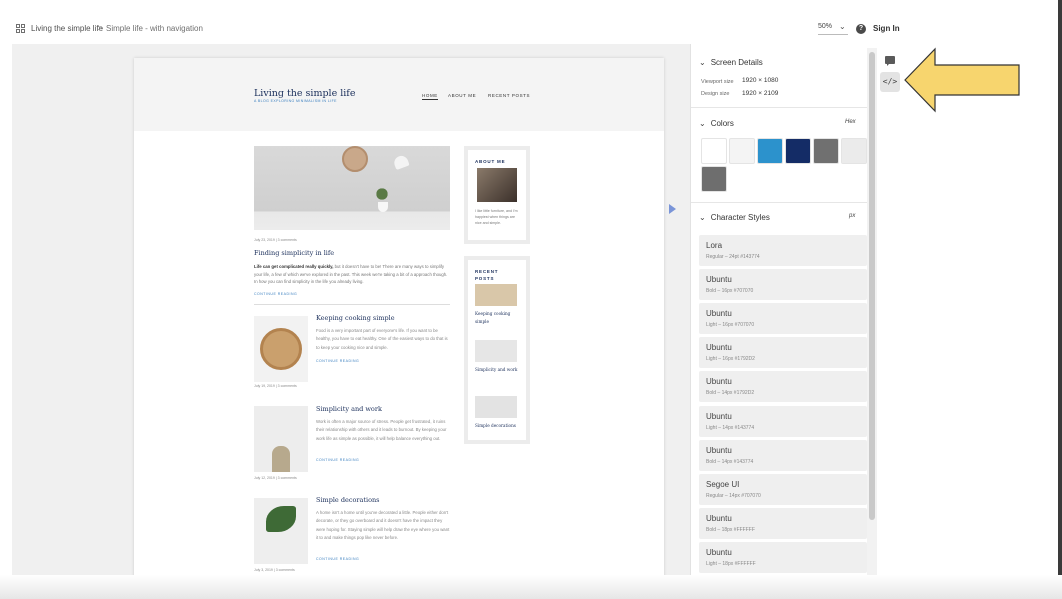 The image size is (1062, 599). Describe the element at coordinates (274, 570) in the screenshot. I see `post-meta: July 3, 2019 | 3 comments` at that location.